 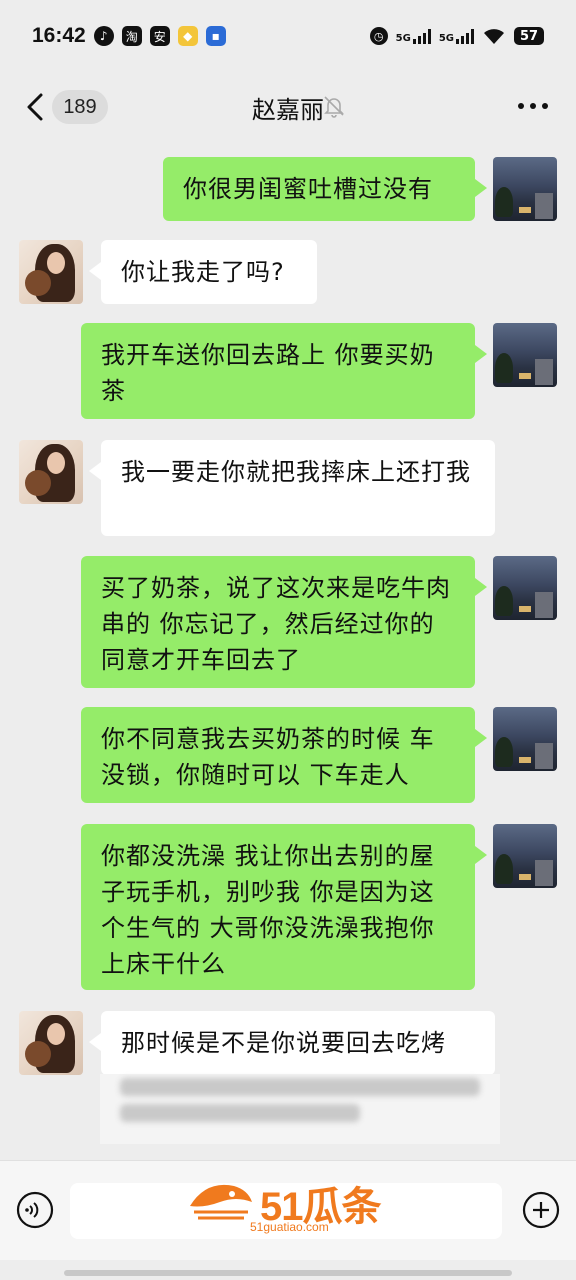 What do you see at coordinates (541, 1210) in the screenshot?
I see `plus-icon` at bounding box center [541, 1210].